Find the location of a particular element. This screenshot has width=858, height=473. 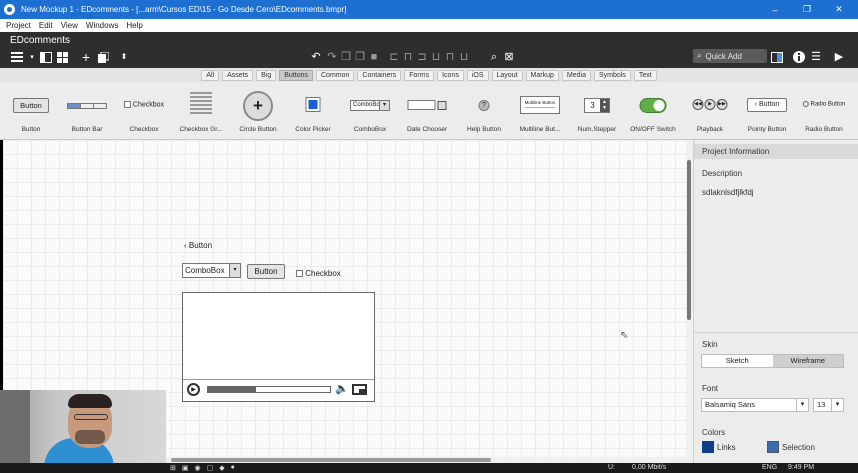

maximize-button: ❐ is located at coordinates (807, 9).